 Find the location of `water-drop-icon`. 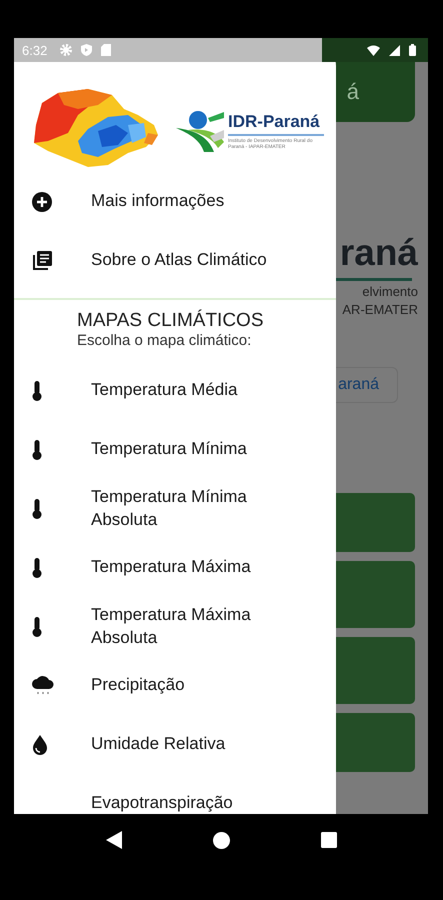

water-drop-icon is located at coordinates (40, 745).